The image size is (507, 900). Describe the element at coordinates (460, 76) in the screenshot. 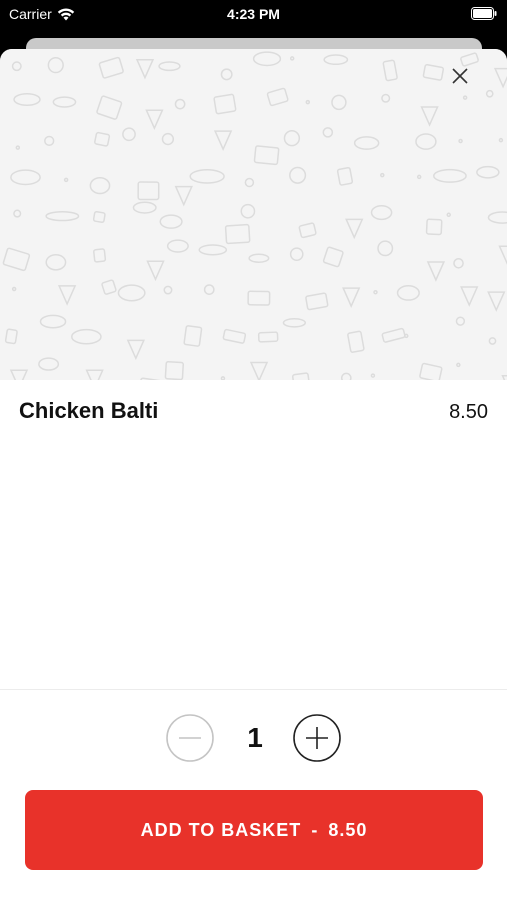

I see `close-icon` at that location.